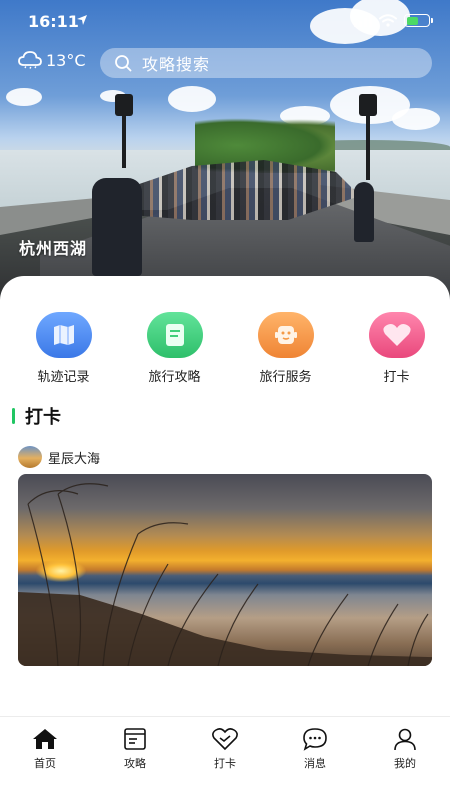 The height and width of the screenshot is (800, 450). I want to click on section-title: 打卡, so click(43, 417).